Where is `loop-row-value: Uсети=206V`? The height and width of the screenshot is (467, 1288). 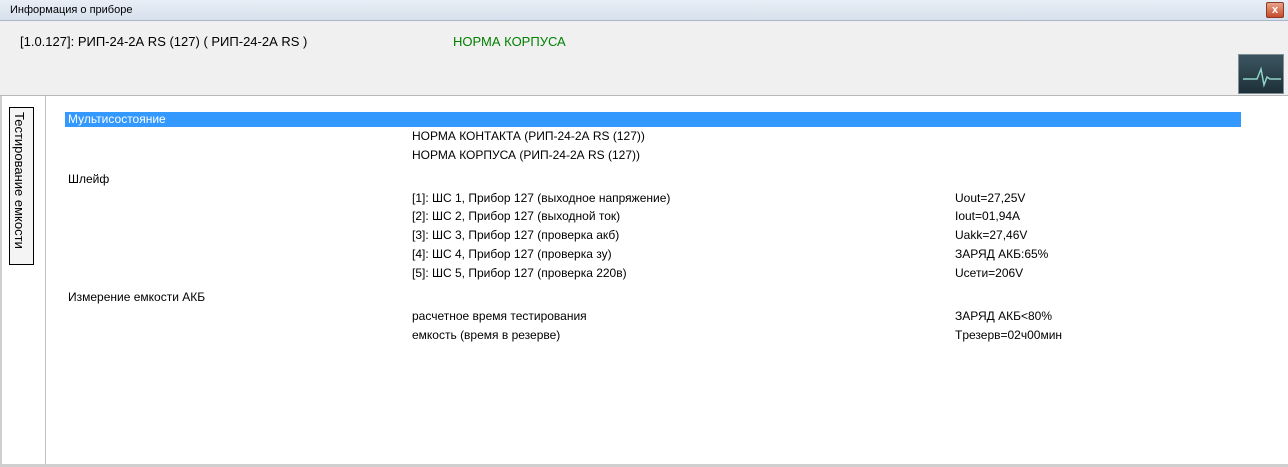
loop-row-value: Uсети=206V is located at coordinates (989, 273).